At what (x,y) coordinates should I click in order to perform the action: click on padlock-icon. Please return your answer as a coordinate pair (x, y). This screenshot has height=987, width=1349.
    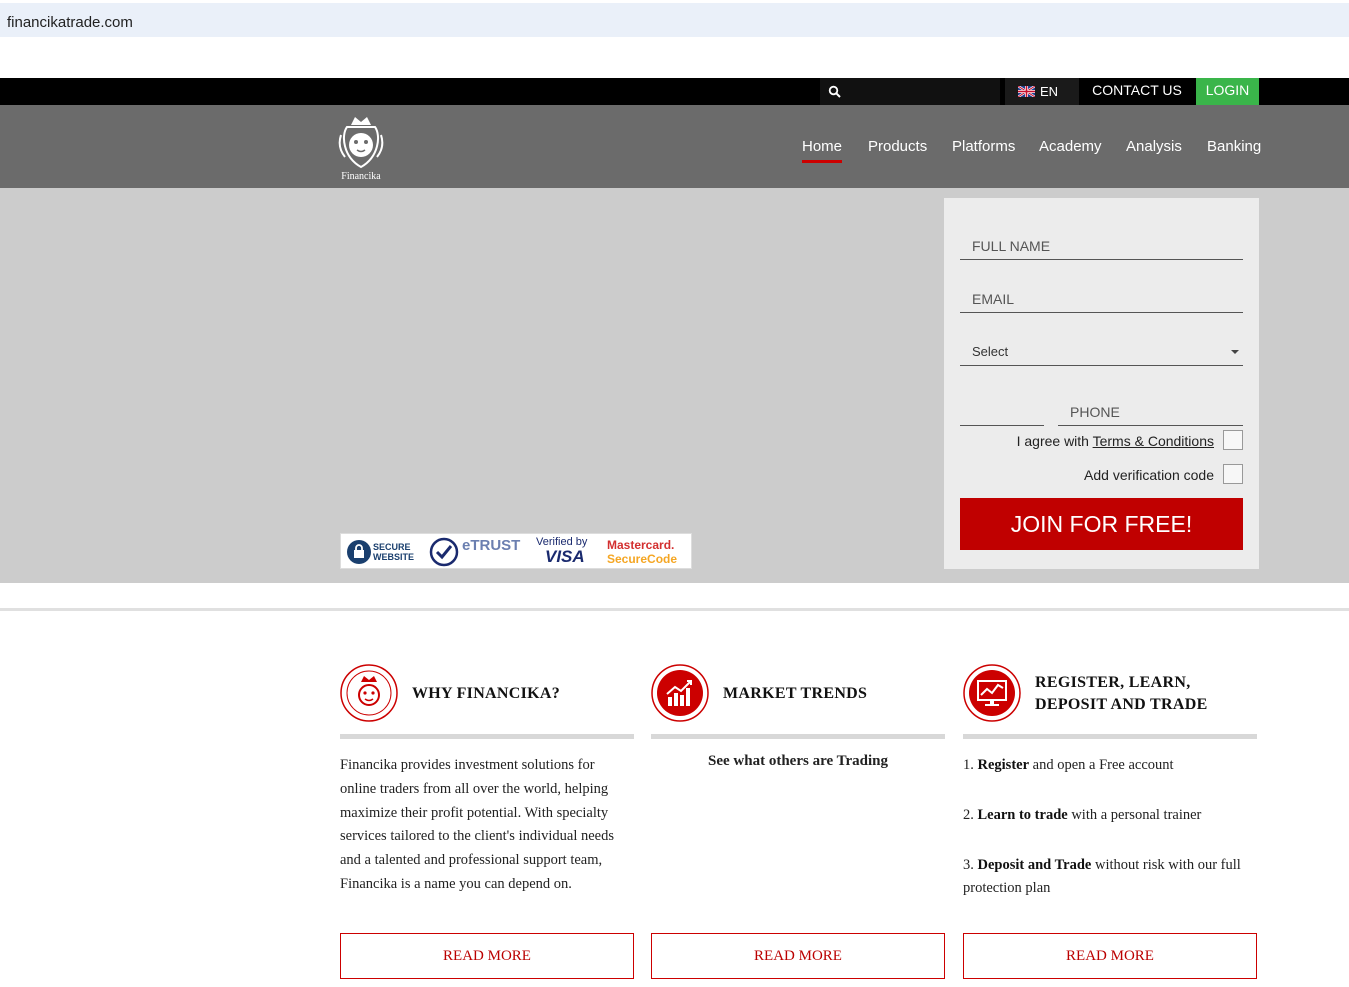
    Looking at the image, I should click on (359, 552).